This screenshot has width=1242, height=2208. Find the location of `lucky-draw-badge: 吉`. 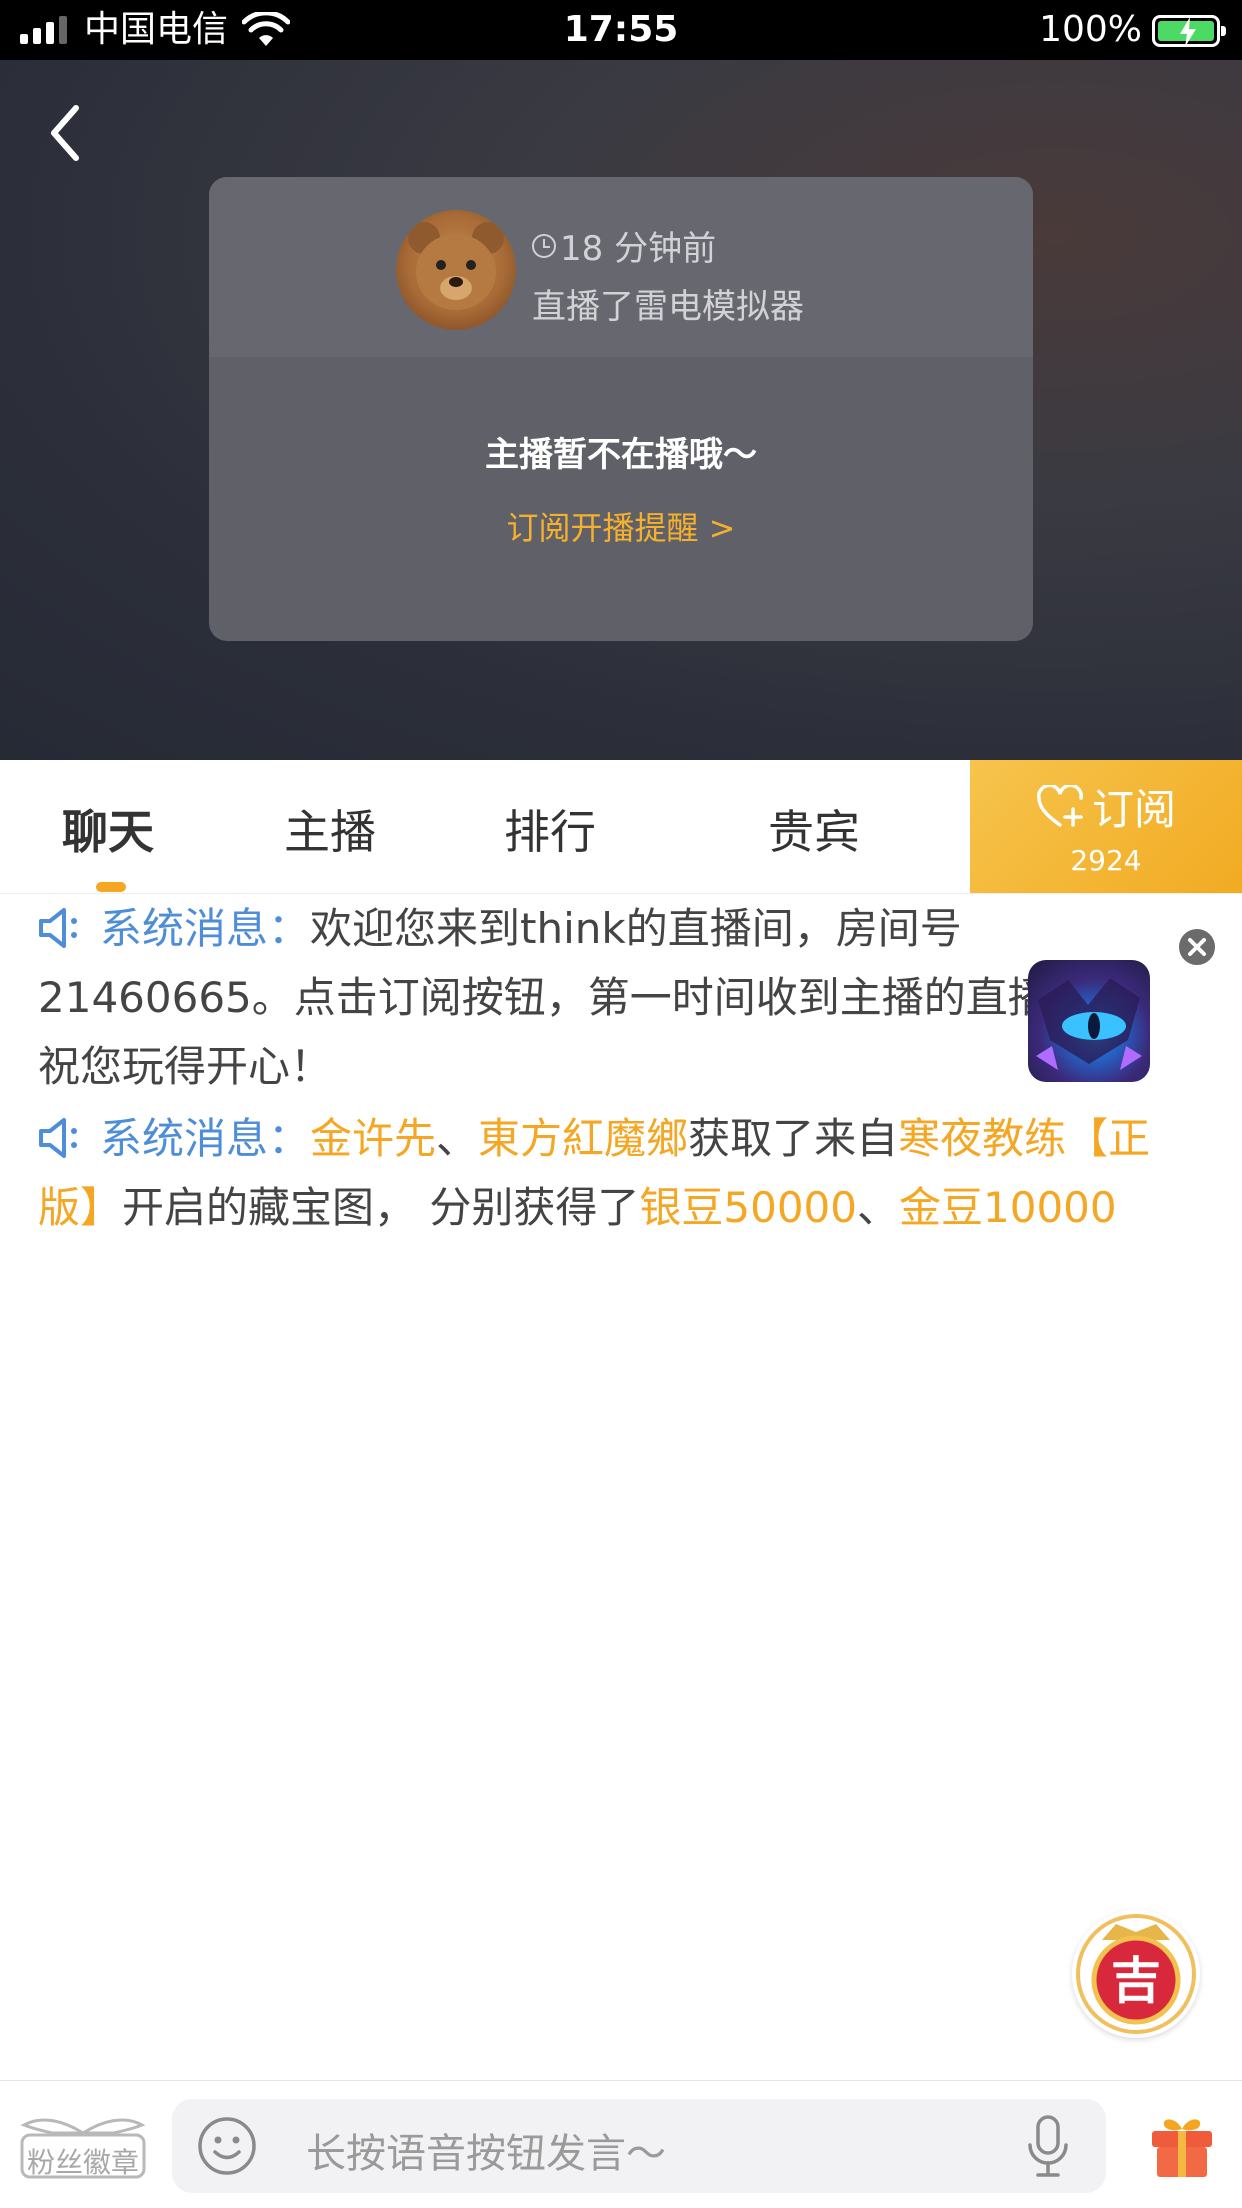

lucky-draw-badge: 吉 is located at coordinates (1136, 1974).